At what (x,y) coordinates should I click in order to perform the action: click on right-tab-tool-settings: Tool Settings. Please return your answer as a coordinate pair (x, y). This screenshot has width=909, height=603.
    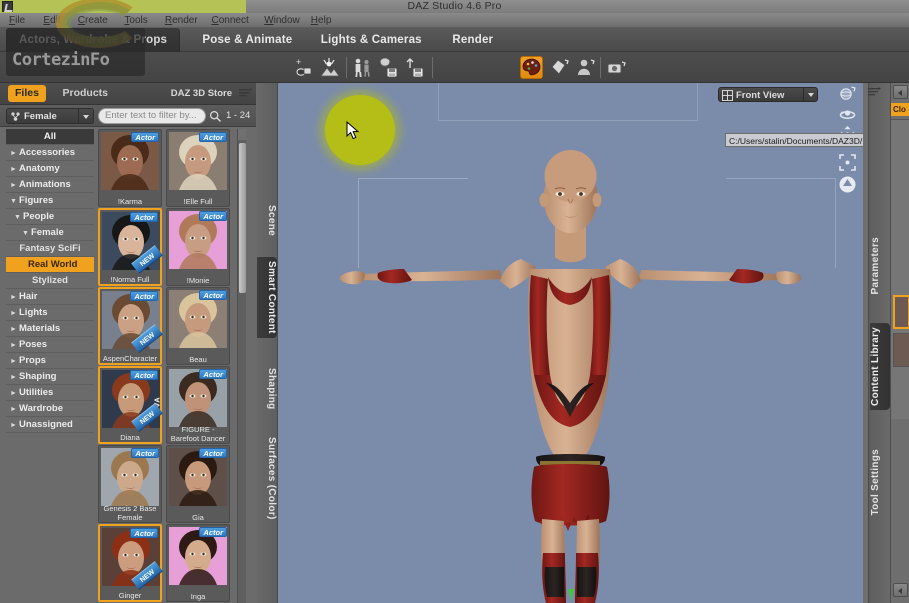
    Looking at the image, I should click on (880, 482).